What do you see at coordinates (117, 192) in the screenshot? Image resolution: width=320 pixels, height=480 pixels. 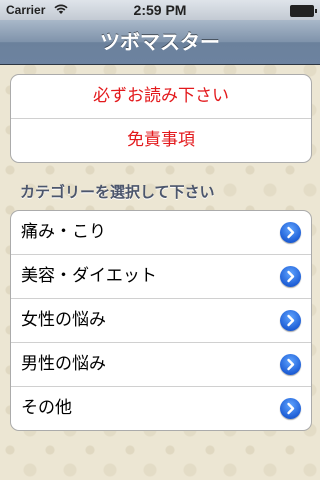 I see `section-header: カテゴリーを選択して下さい` at bounding box center [117, 192].